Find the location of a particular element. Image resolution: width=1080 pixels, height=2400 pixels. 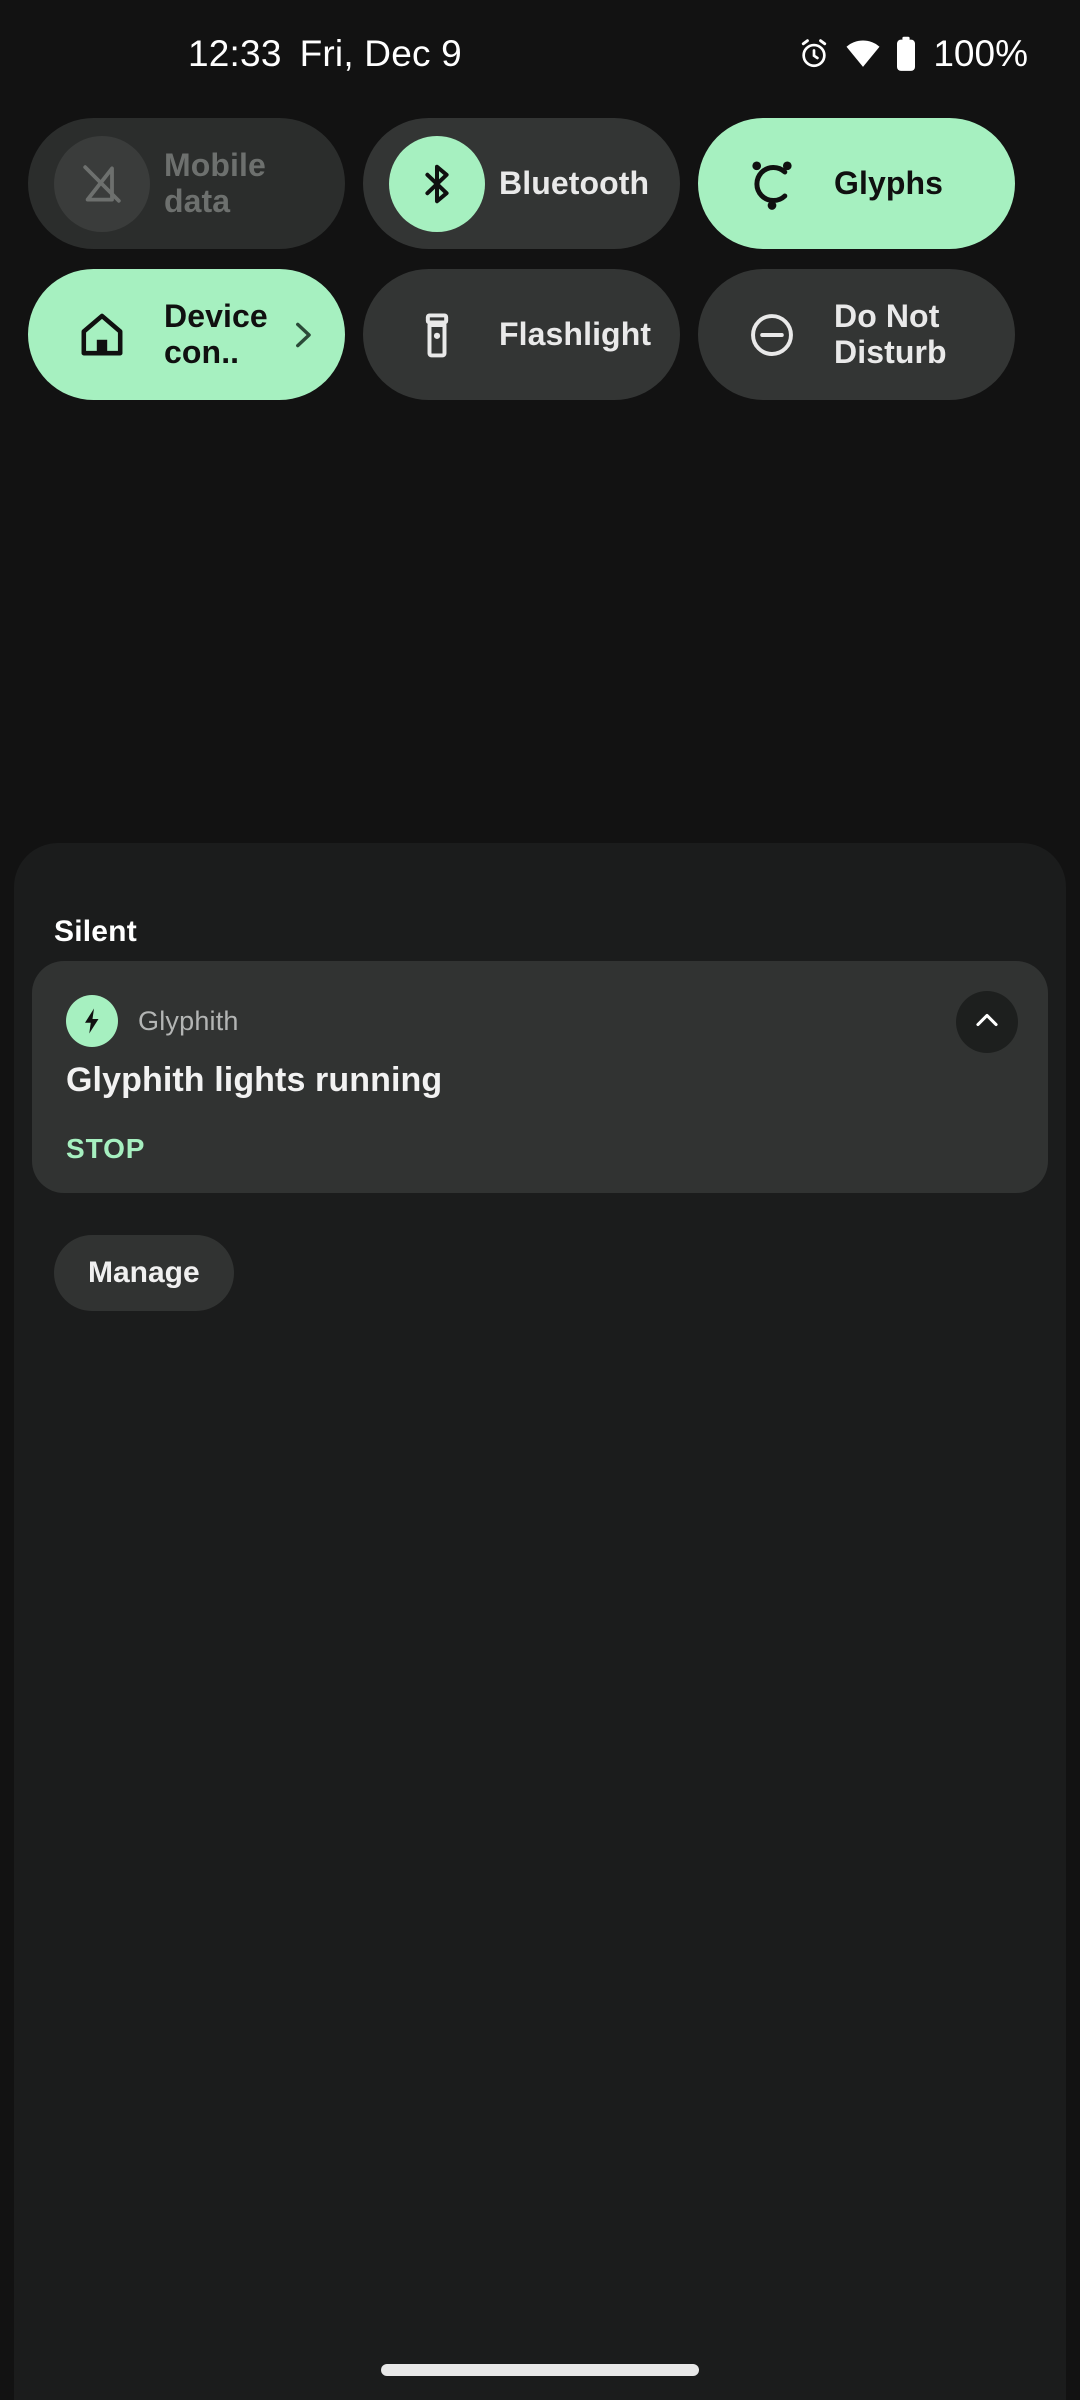

battery-icon is located at coordinates (906, 54).